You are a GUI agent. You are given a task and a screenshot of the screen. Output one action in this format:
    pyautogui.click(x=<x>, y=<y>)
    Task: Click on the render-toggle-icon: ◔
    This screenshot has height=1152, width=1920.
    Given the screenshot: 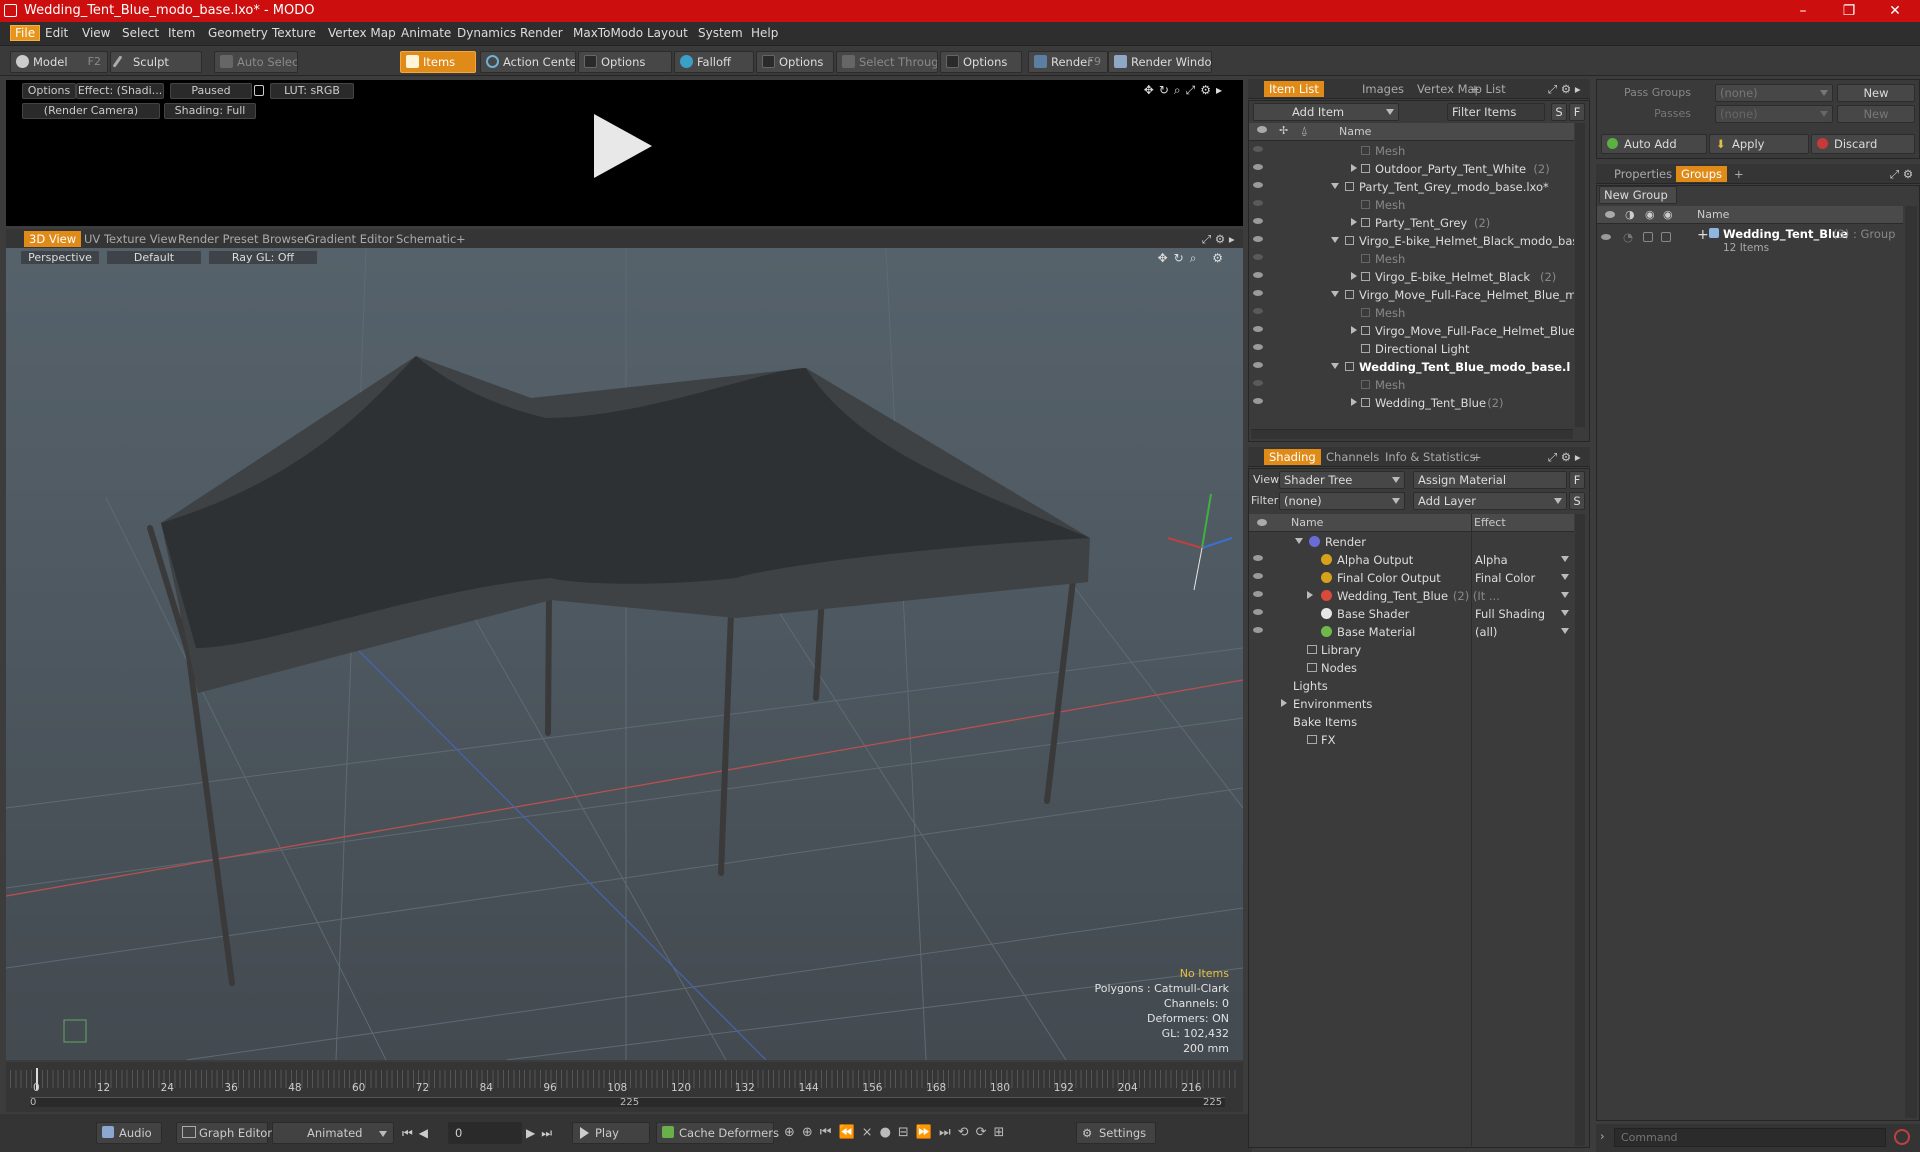 What is the action you would take?
    pyautogui.click(x=1628, y=237)
    